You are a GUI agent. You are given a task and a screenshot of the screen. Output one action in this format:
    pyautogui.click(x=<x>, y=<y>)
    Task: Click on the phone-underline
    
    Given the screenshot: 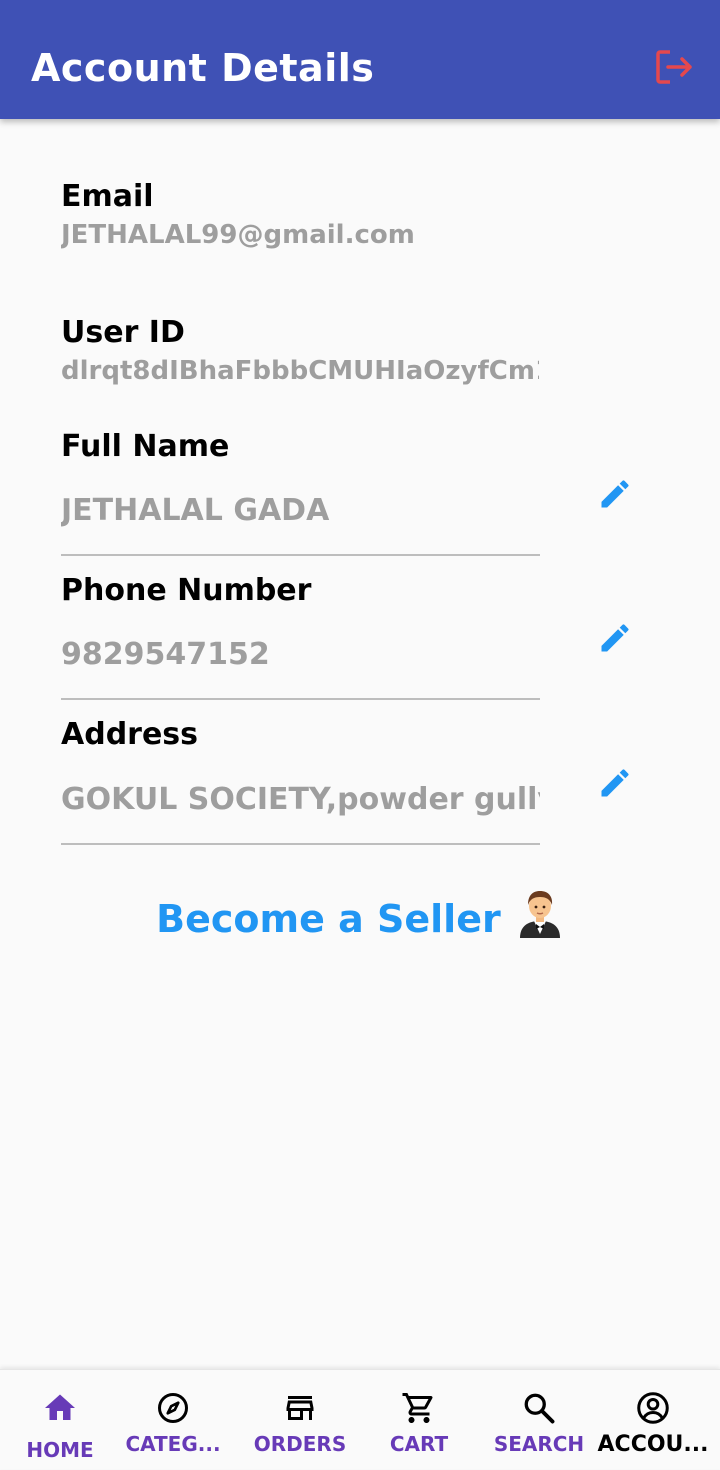 What is the action you would take?
    pyautogui.click(x=300, y=699)
    